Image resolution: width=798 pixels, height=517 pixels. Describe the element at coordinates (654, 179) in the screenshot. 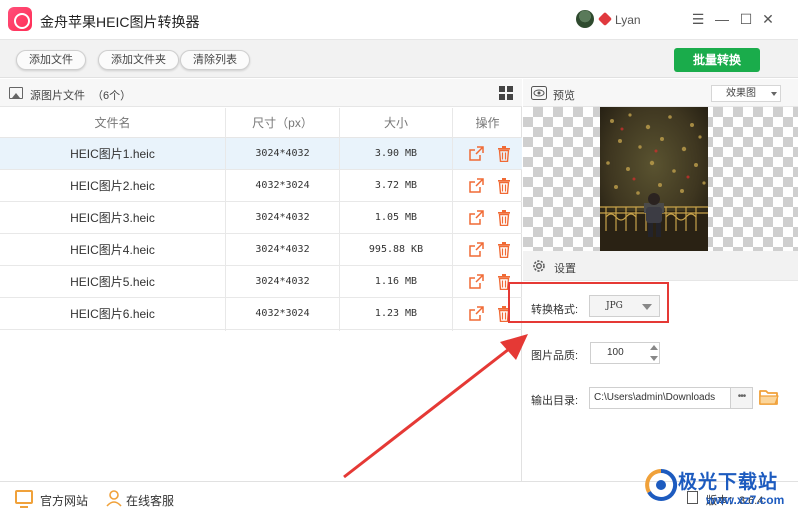

I see `preview-image` at that location.